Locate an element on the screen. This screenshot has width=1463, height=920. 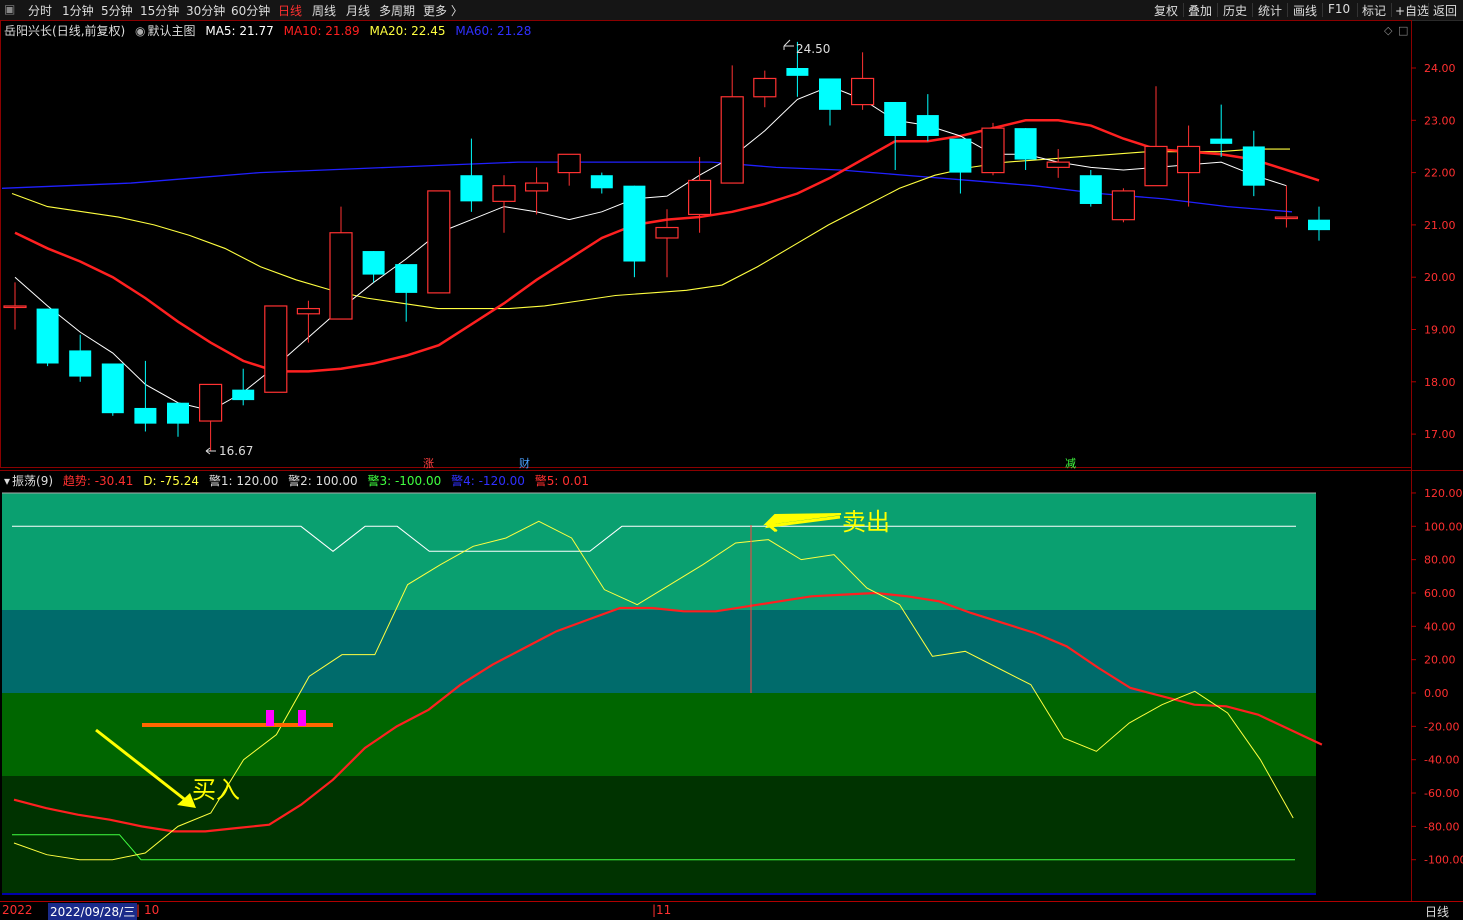
marker-finance: 财 is located at coordinates (524, 463).